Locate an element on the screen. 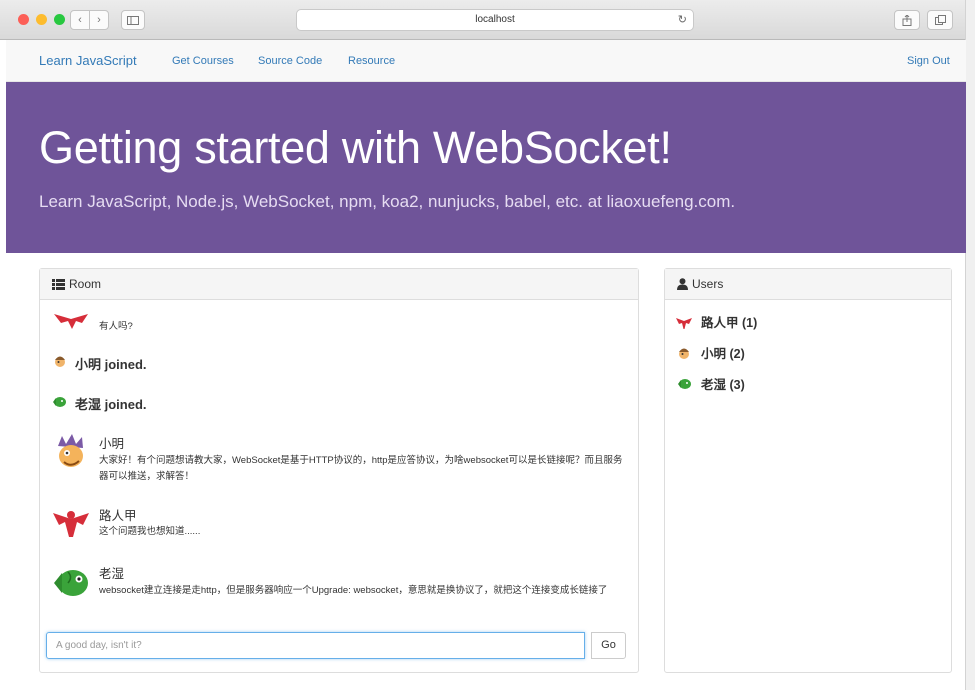 This screenshot has height=690, width=975. sidebar-icon is located at coordinates (133, 20).